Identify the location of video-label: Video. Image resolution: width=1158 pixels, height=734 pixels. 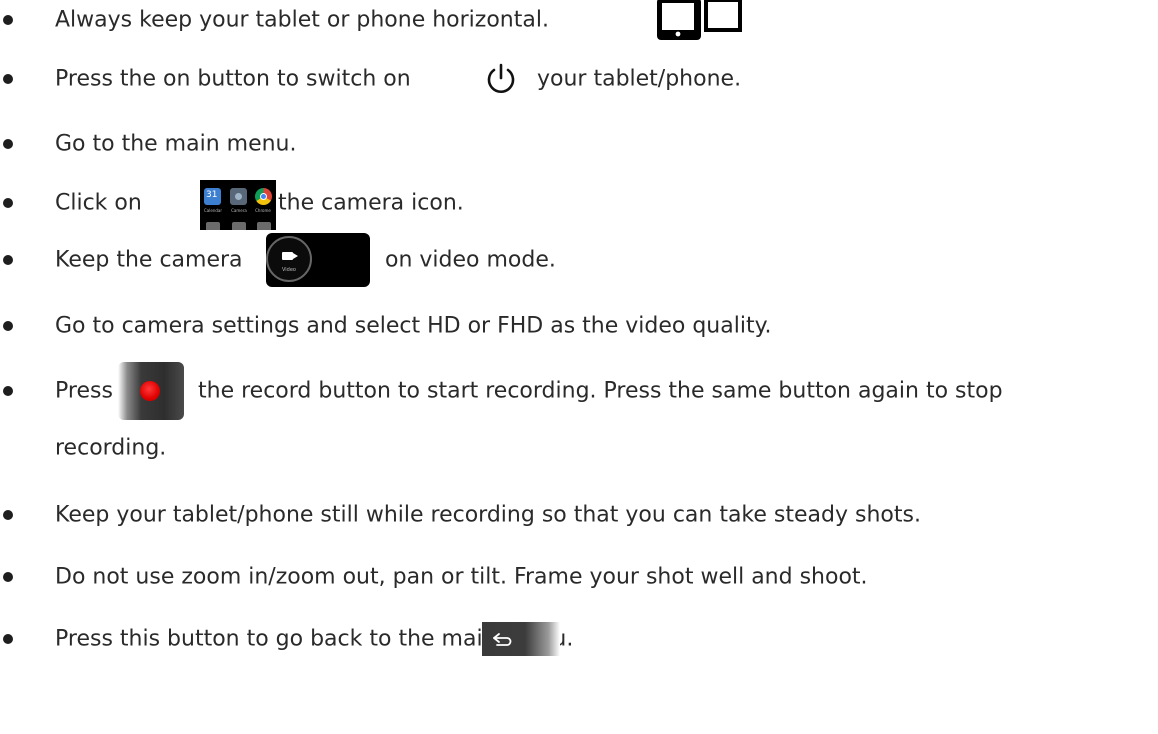
(288, 270).